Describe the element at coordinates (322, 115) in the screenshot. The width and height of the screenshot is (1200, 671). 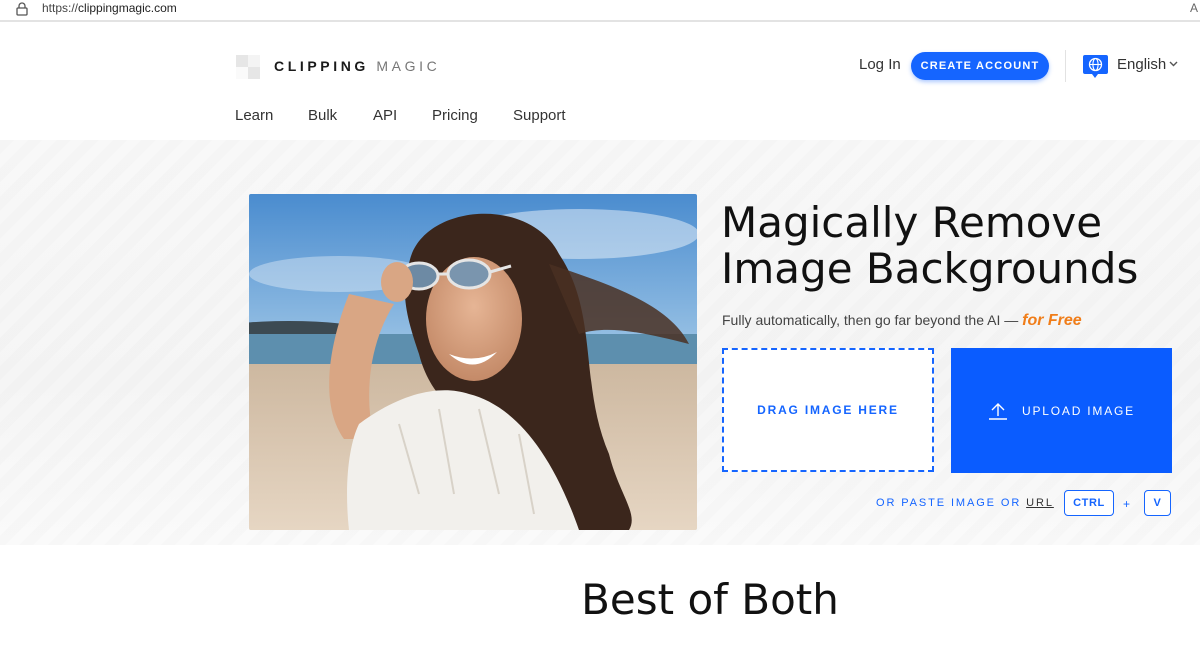
I see `nav-item-bulk: Bulk` at that location.